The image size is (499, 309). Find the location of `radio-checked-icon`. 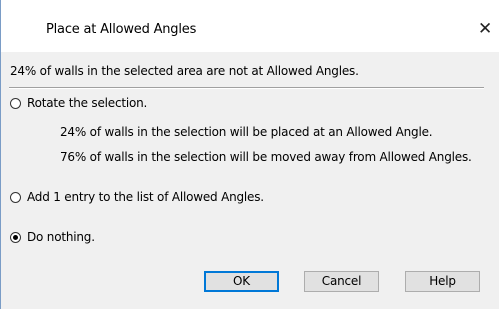

radio-checked-icon is located at coordinates (15, 237).